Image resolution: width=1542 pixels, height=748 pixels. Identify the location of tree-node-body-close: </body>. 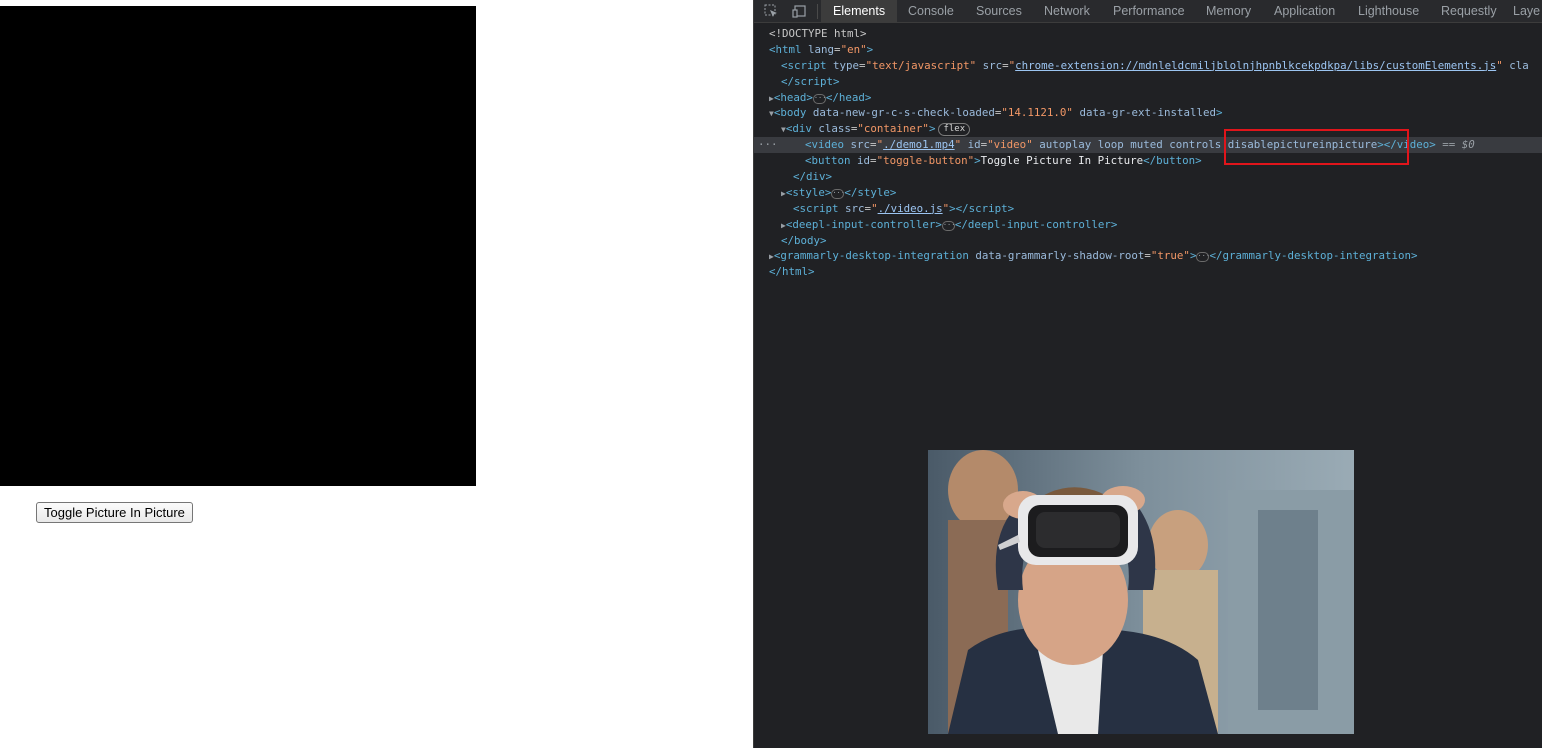
(1148, 241).